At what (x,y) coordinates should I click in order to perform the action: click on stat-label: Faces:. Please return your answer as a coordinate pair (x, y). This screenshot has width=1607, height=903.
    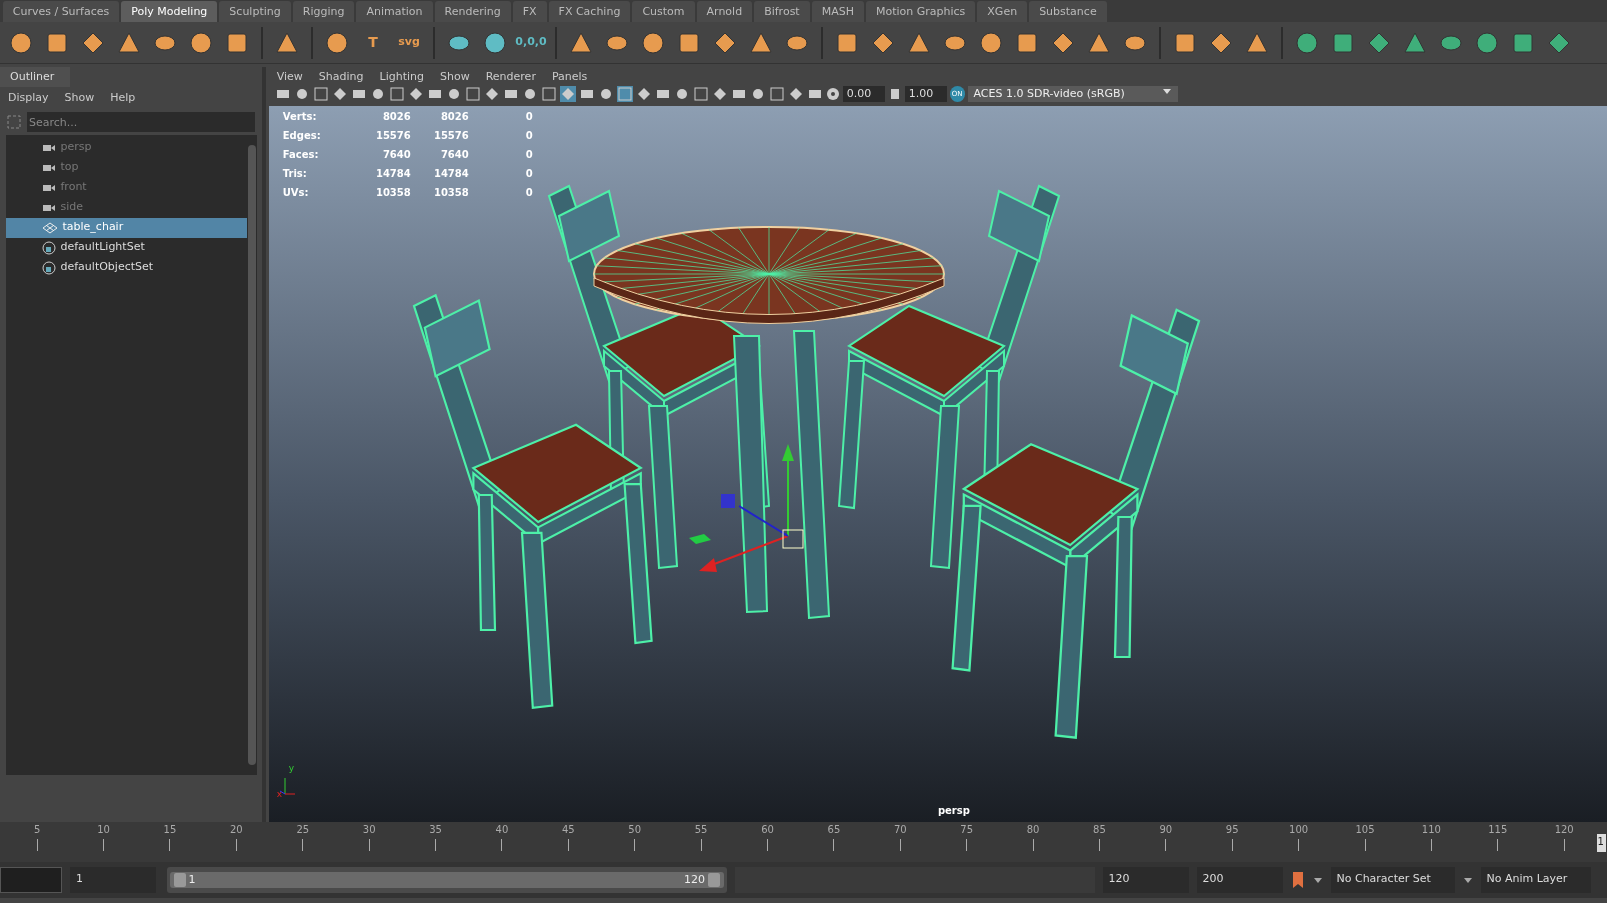
    Looking at the image, I should click on (301, 154).